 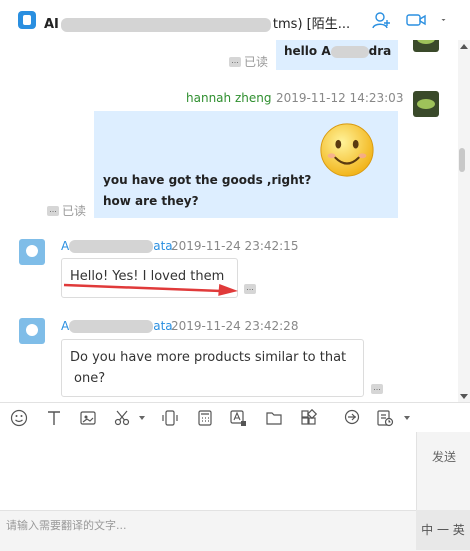 I want to click on translate-language-toggle: 中 一 英, so click(x=443, y=530).